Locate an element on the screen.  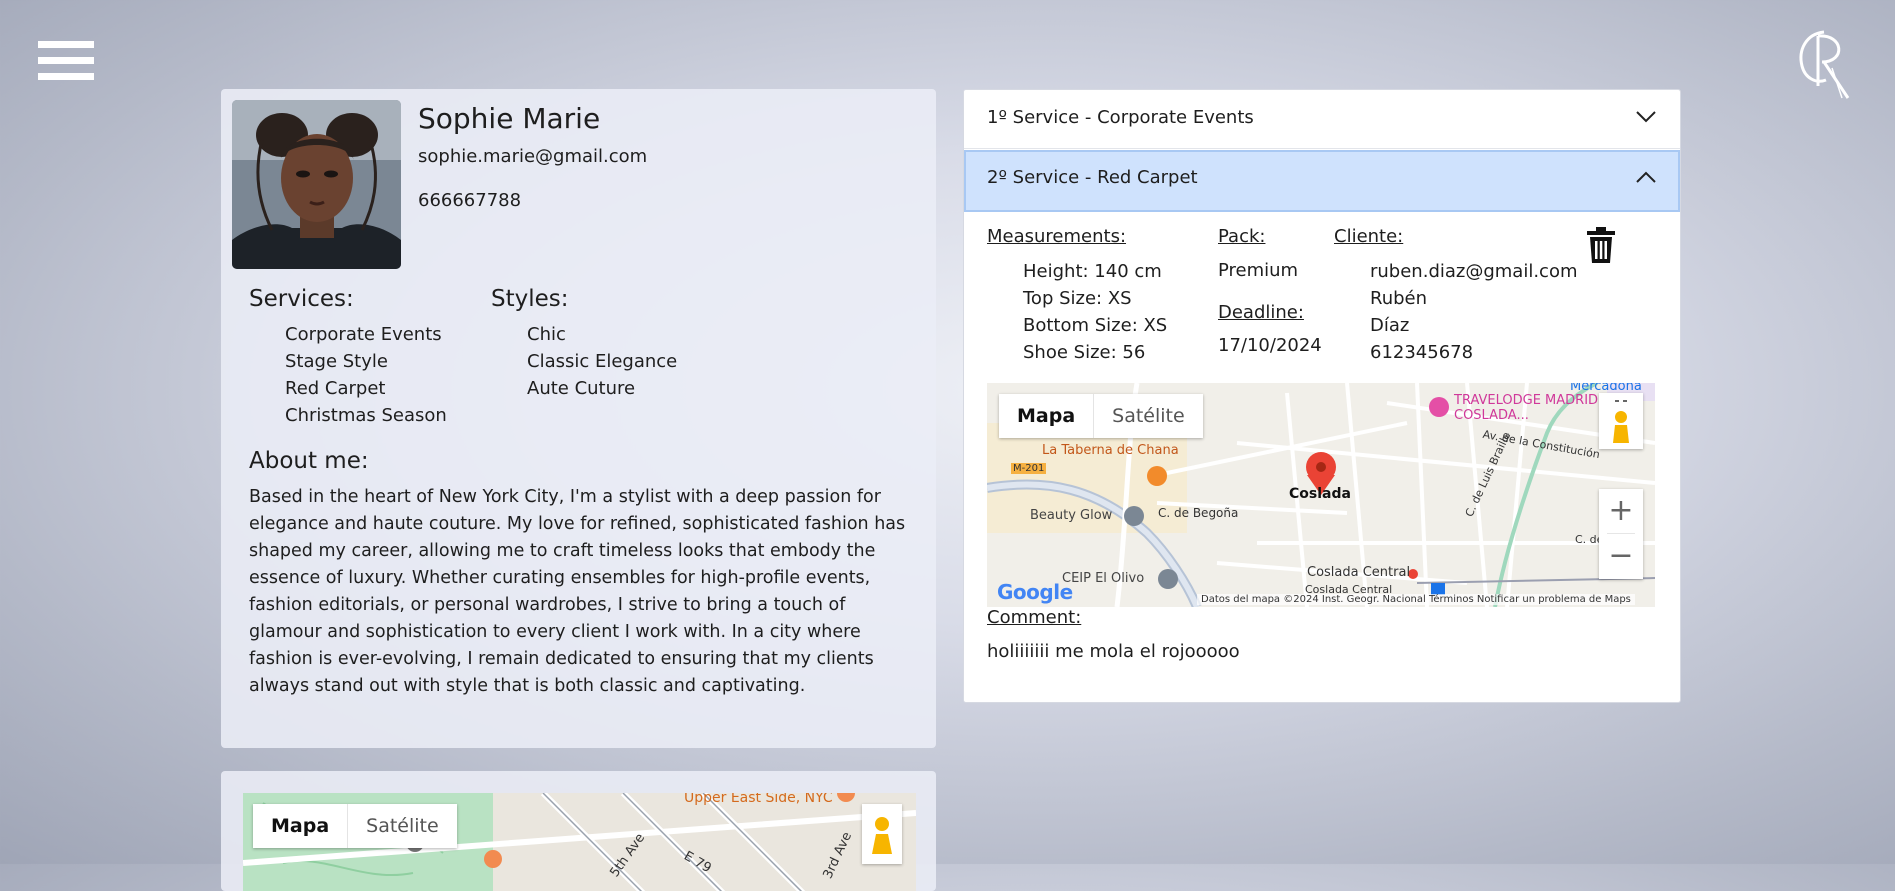
list-item: Red Carpet is located at coordinates (335, 388).